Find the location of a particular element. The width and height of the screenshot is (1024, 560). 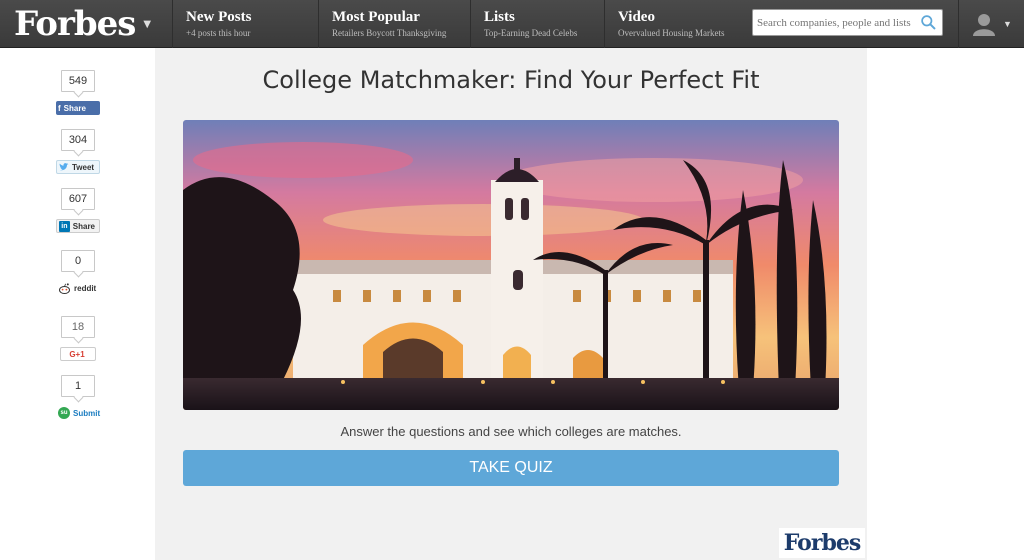

reddit-share-button: reddit is located at coordinates (78, 288).